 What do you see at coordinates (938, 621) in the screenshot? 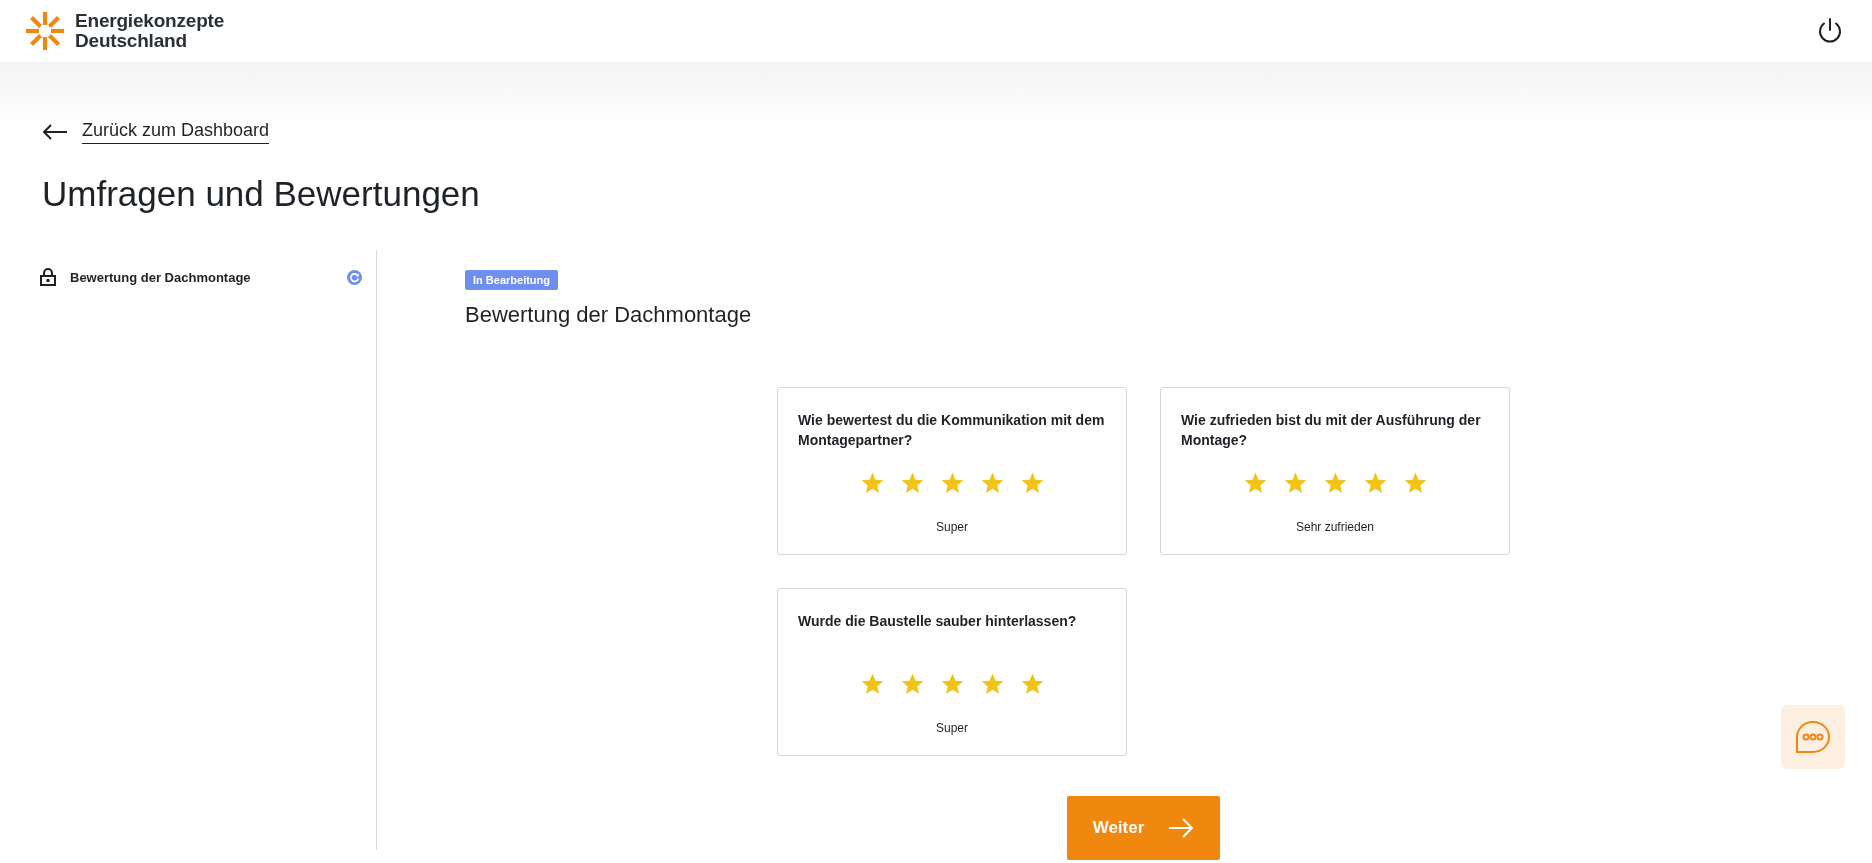
I see `question-text: Wurde die Baustelle sauber hinterlassen?` at bounding box center [938, 621].